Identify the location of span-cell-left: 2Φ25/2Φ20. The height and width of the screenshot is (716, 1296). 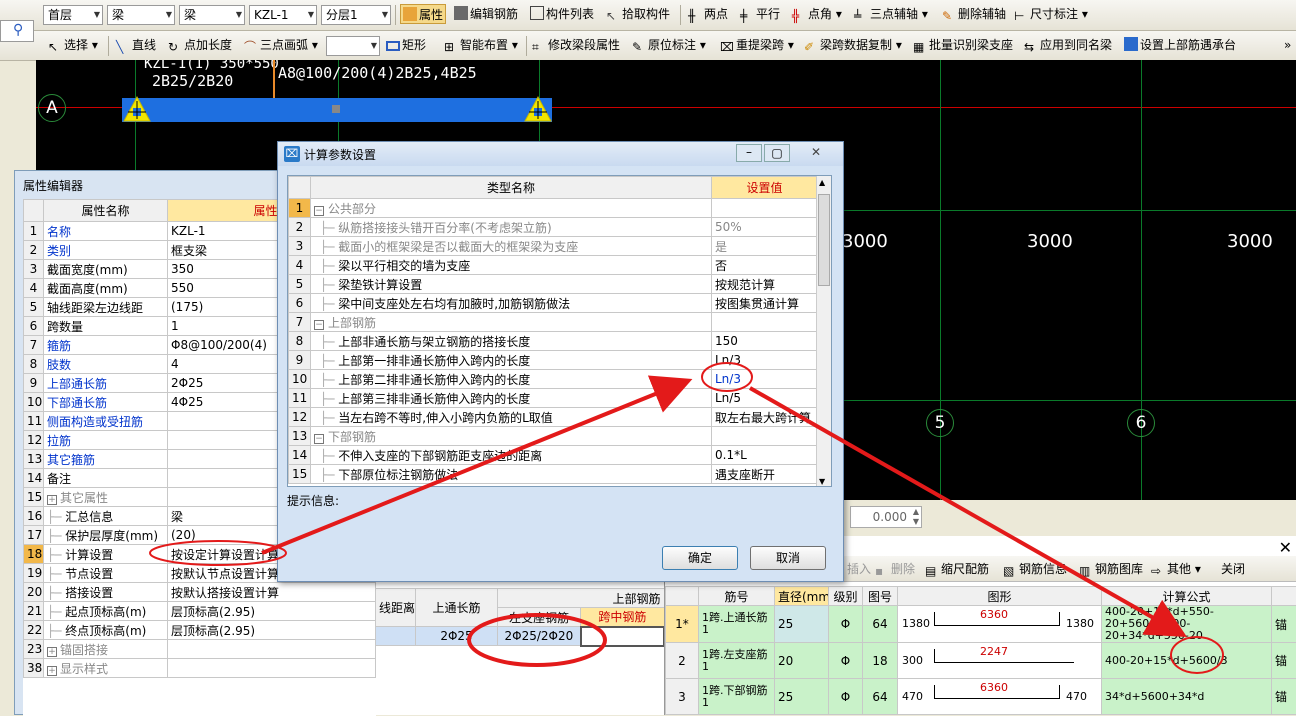
(539, 636).